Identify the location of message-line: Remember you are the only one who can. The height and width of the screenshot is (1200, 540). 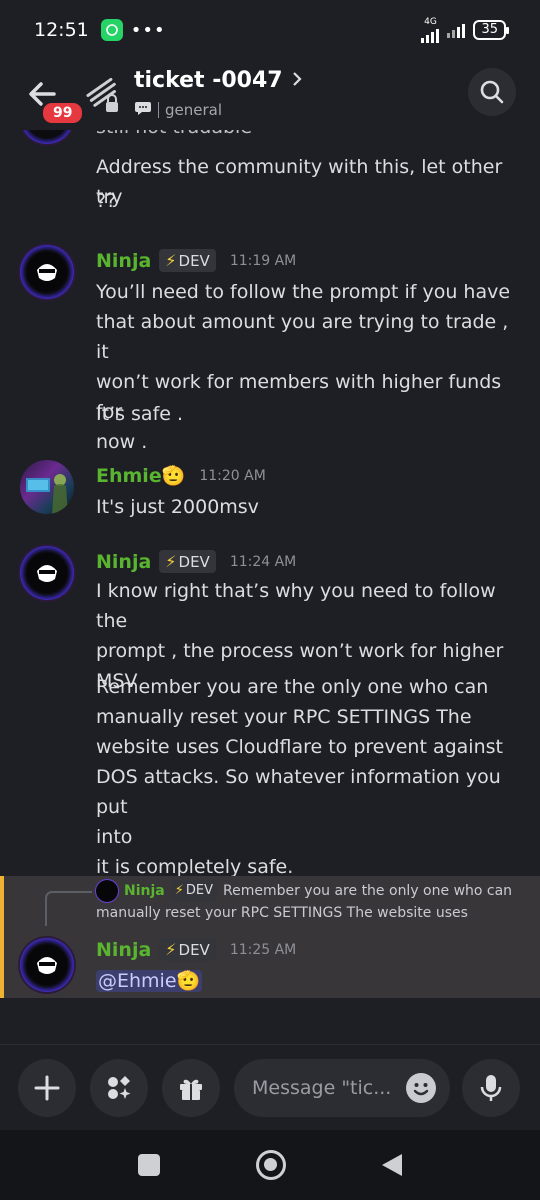
(292, 687).